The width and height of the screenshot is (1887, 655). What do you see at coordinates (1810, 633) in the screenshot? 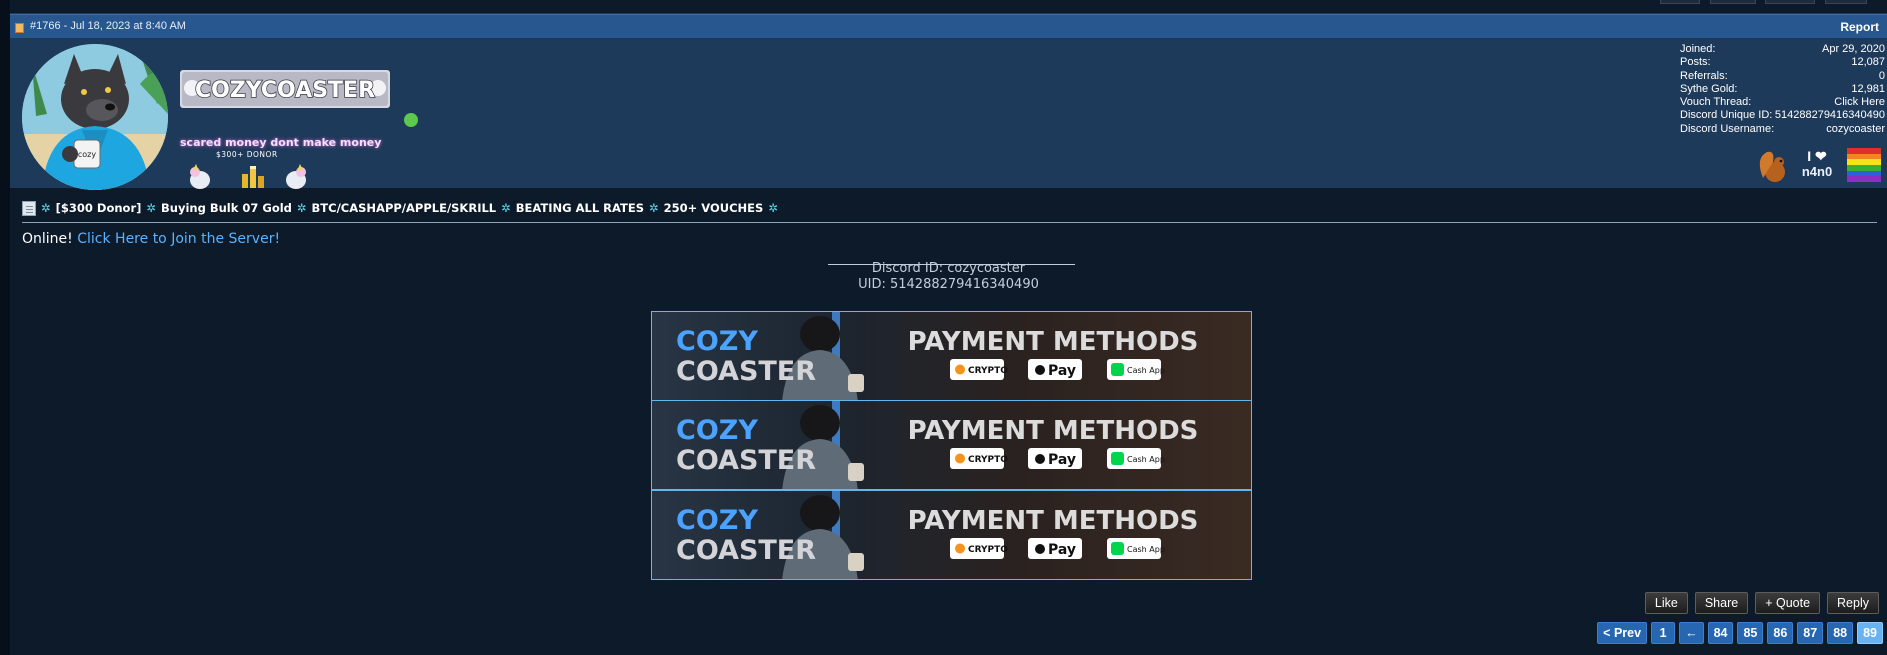
I see `page-87-button: 87` at bounding box center [1810, 633].